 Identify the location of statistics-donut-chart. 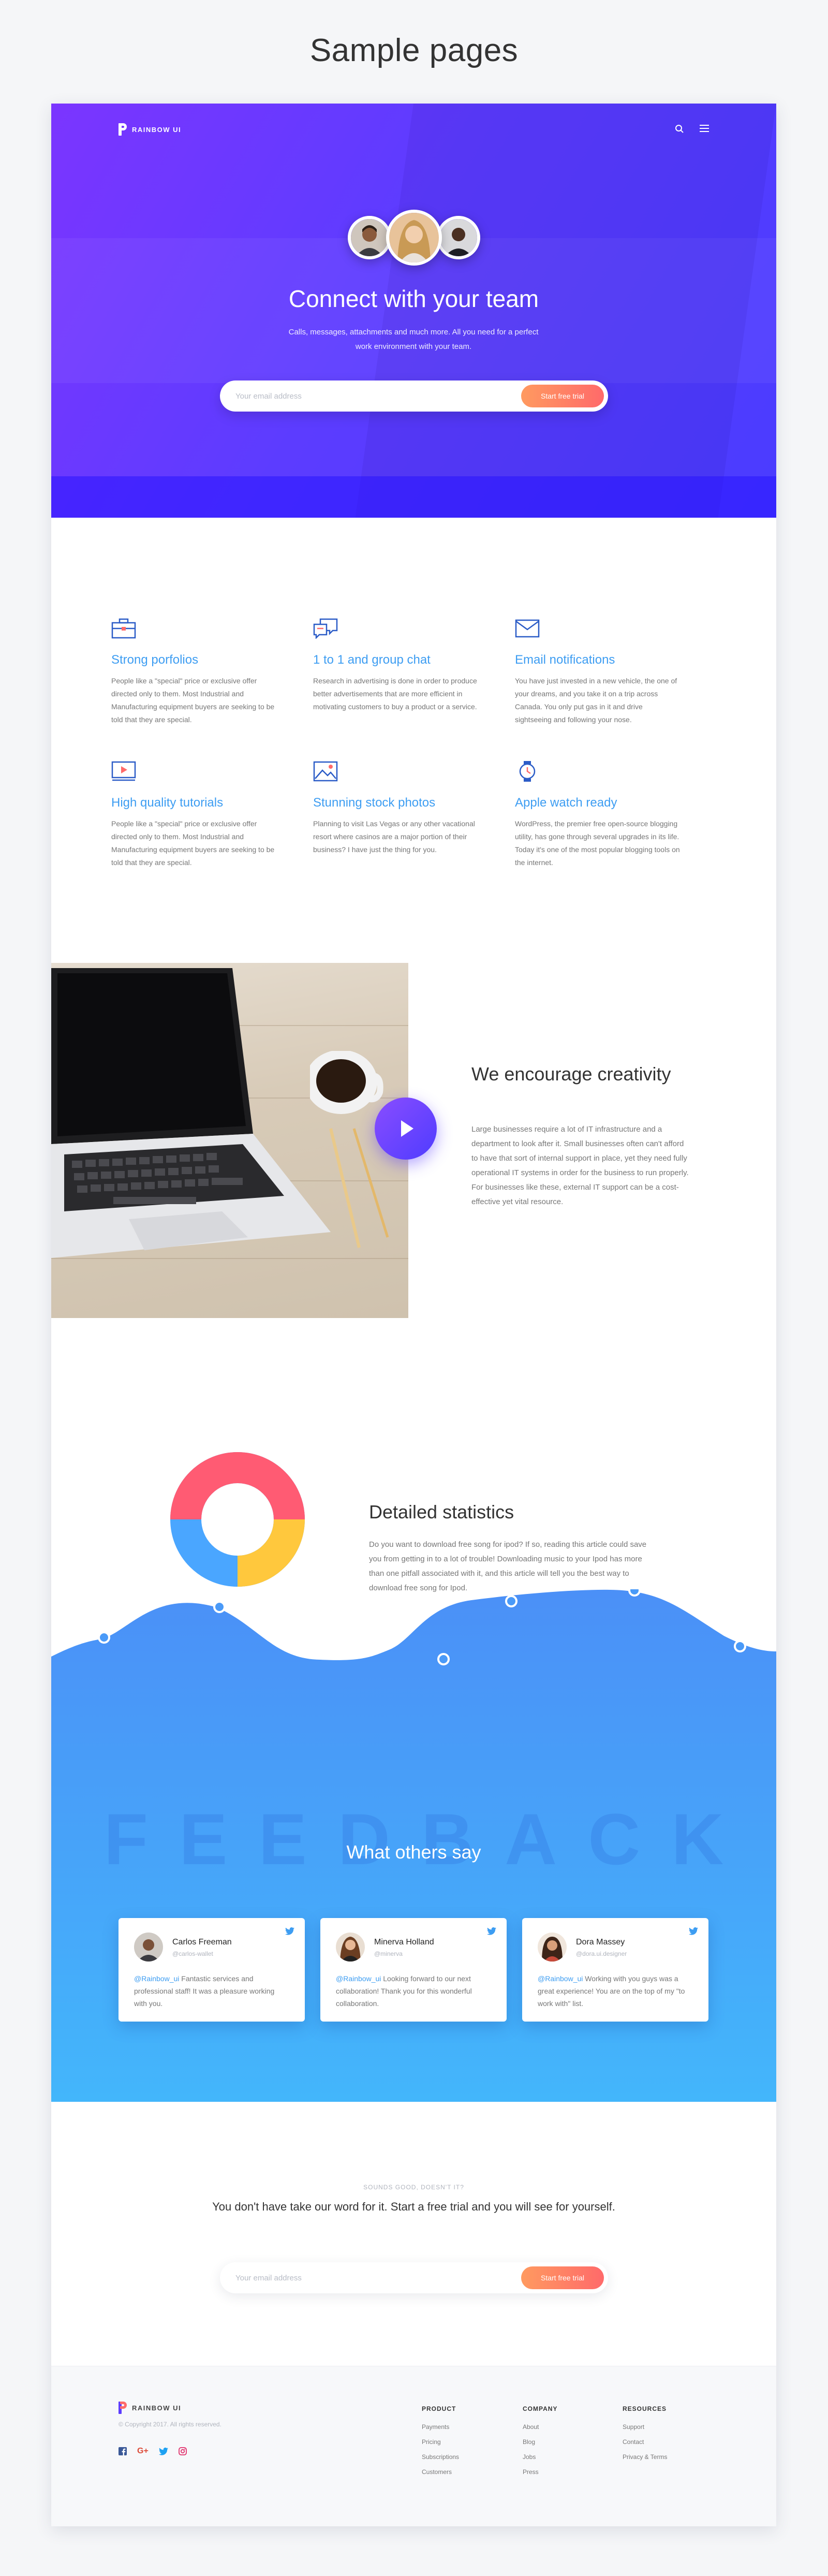
(237, 1520).